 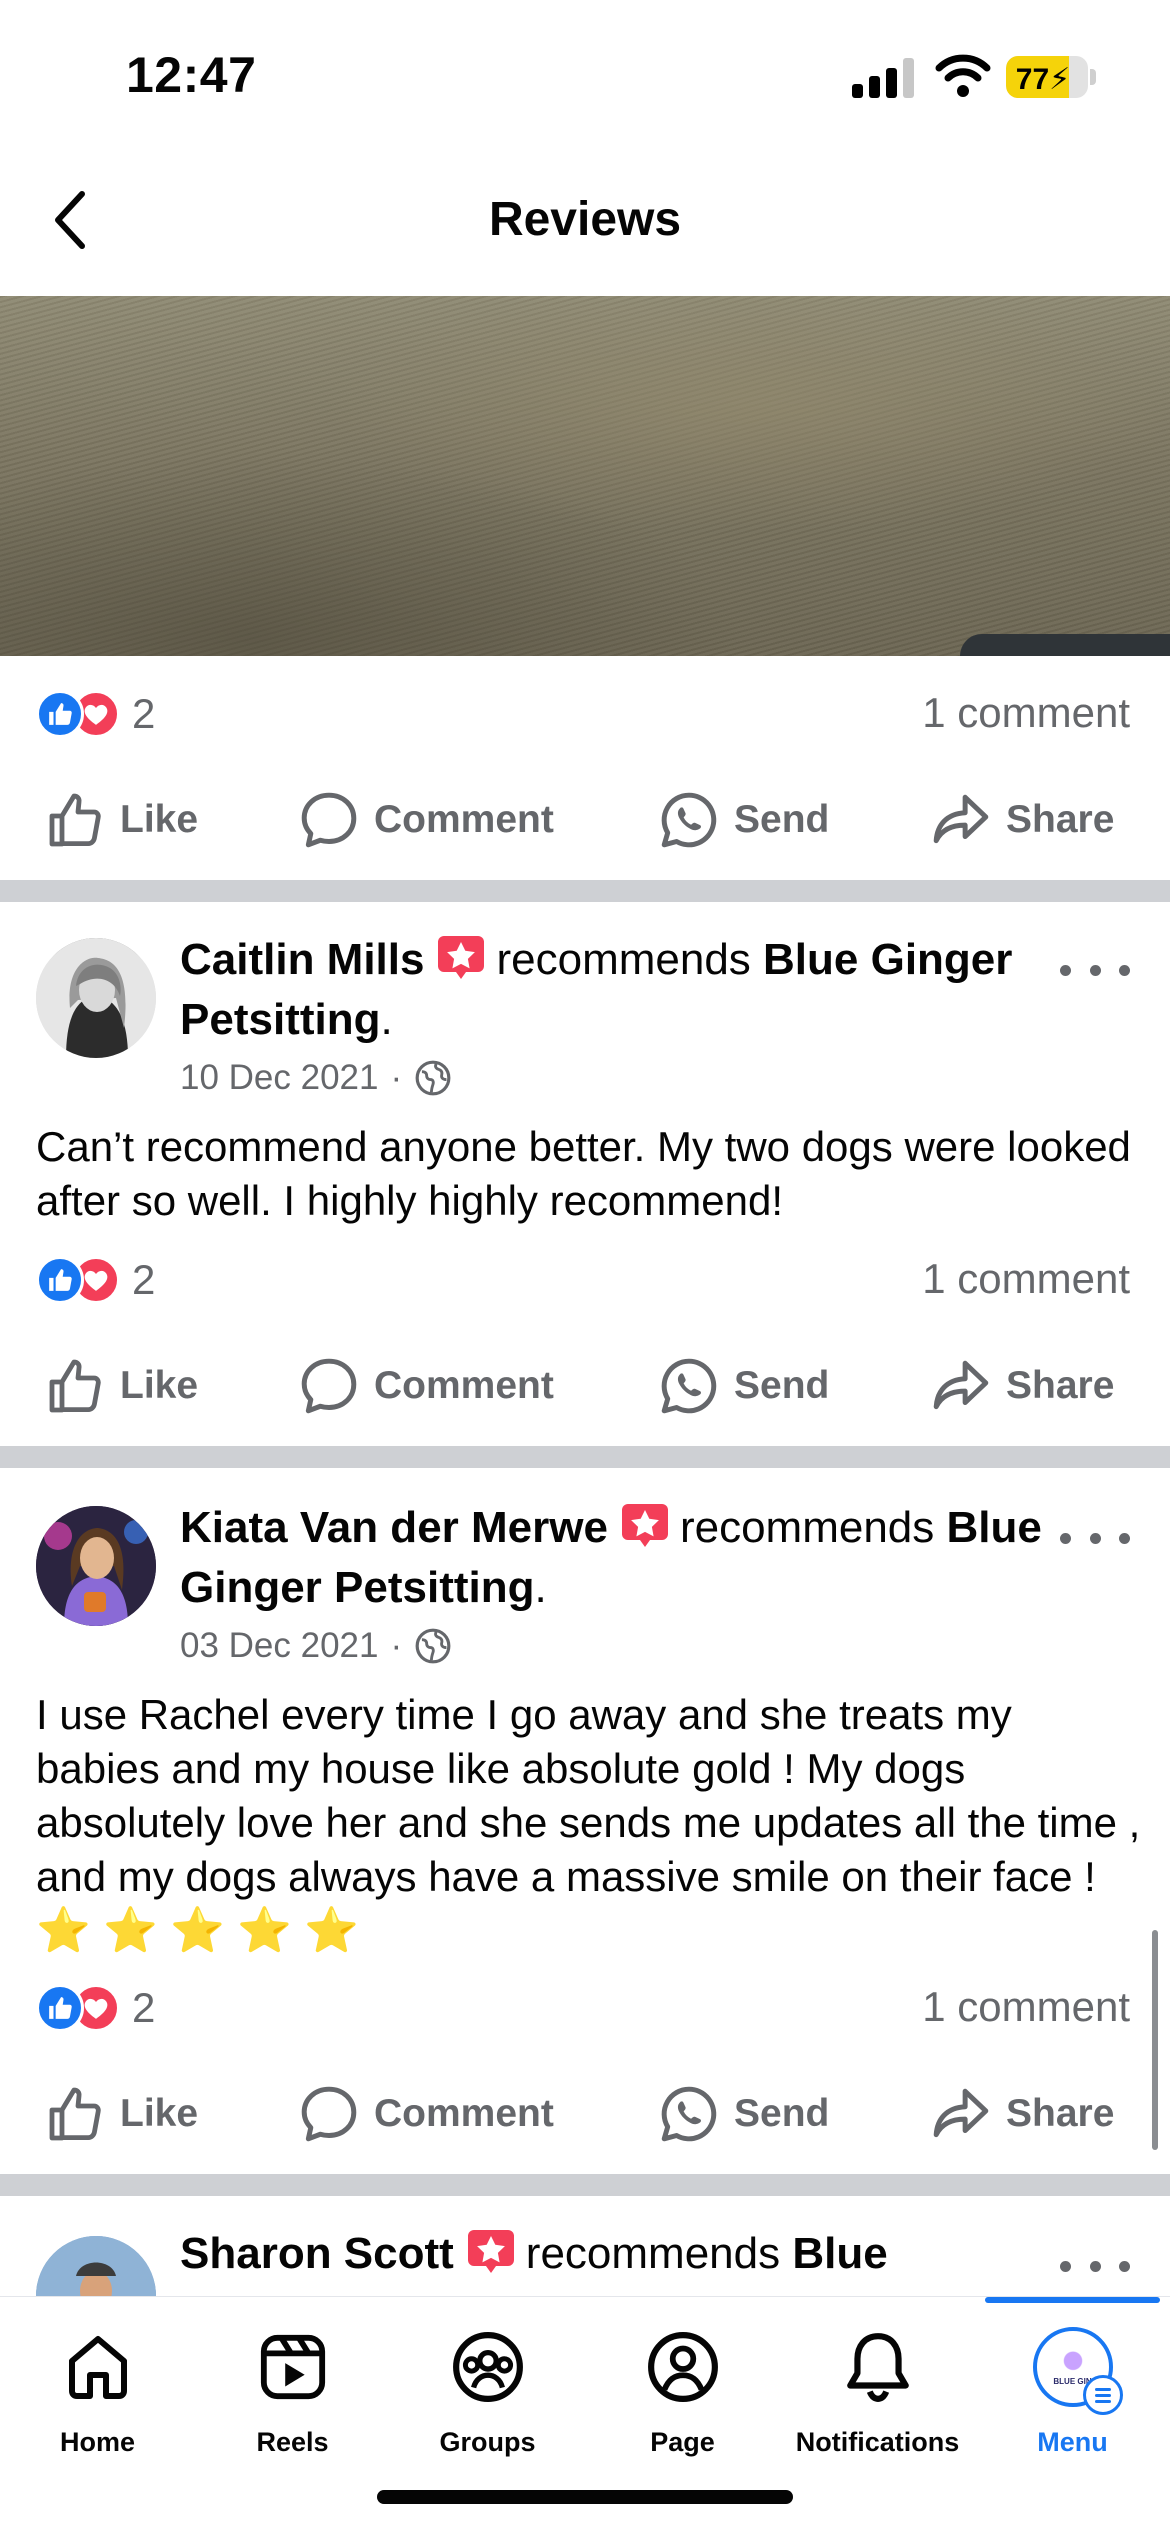 I want to click on top-header: Reviews, so click(x=585, y=223).